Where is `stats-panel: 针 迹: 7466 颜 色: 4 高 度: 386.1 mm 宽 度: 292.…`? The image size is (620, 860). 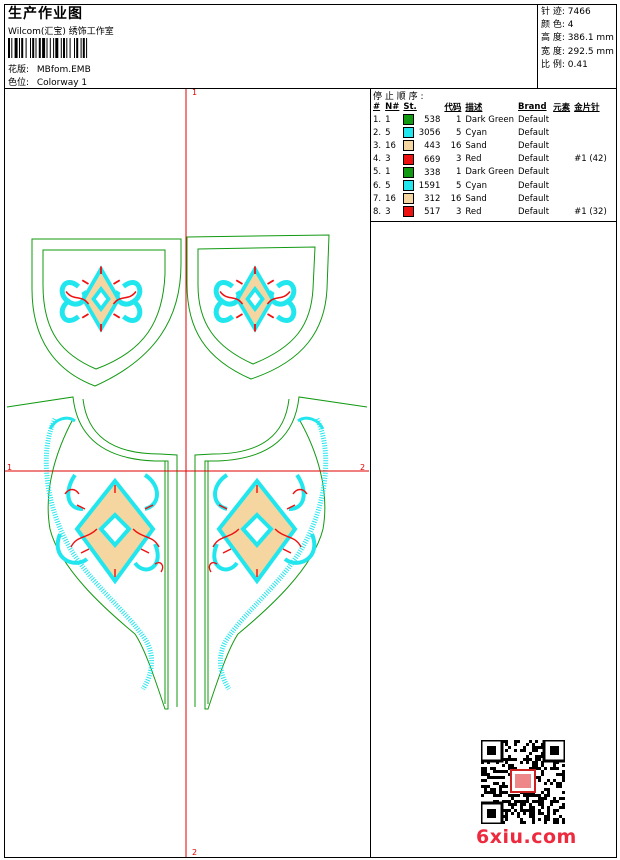 stats-panel: 针 迹: 7466 颜 色: 4 高 度: 386.1 mm 宽 度: 292.… is located at coordinates (577, 39).